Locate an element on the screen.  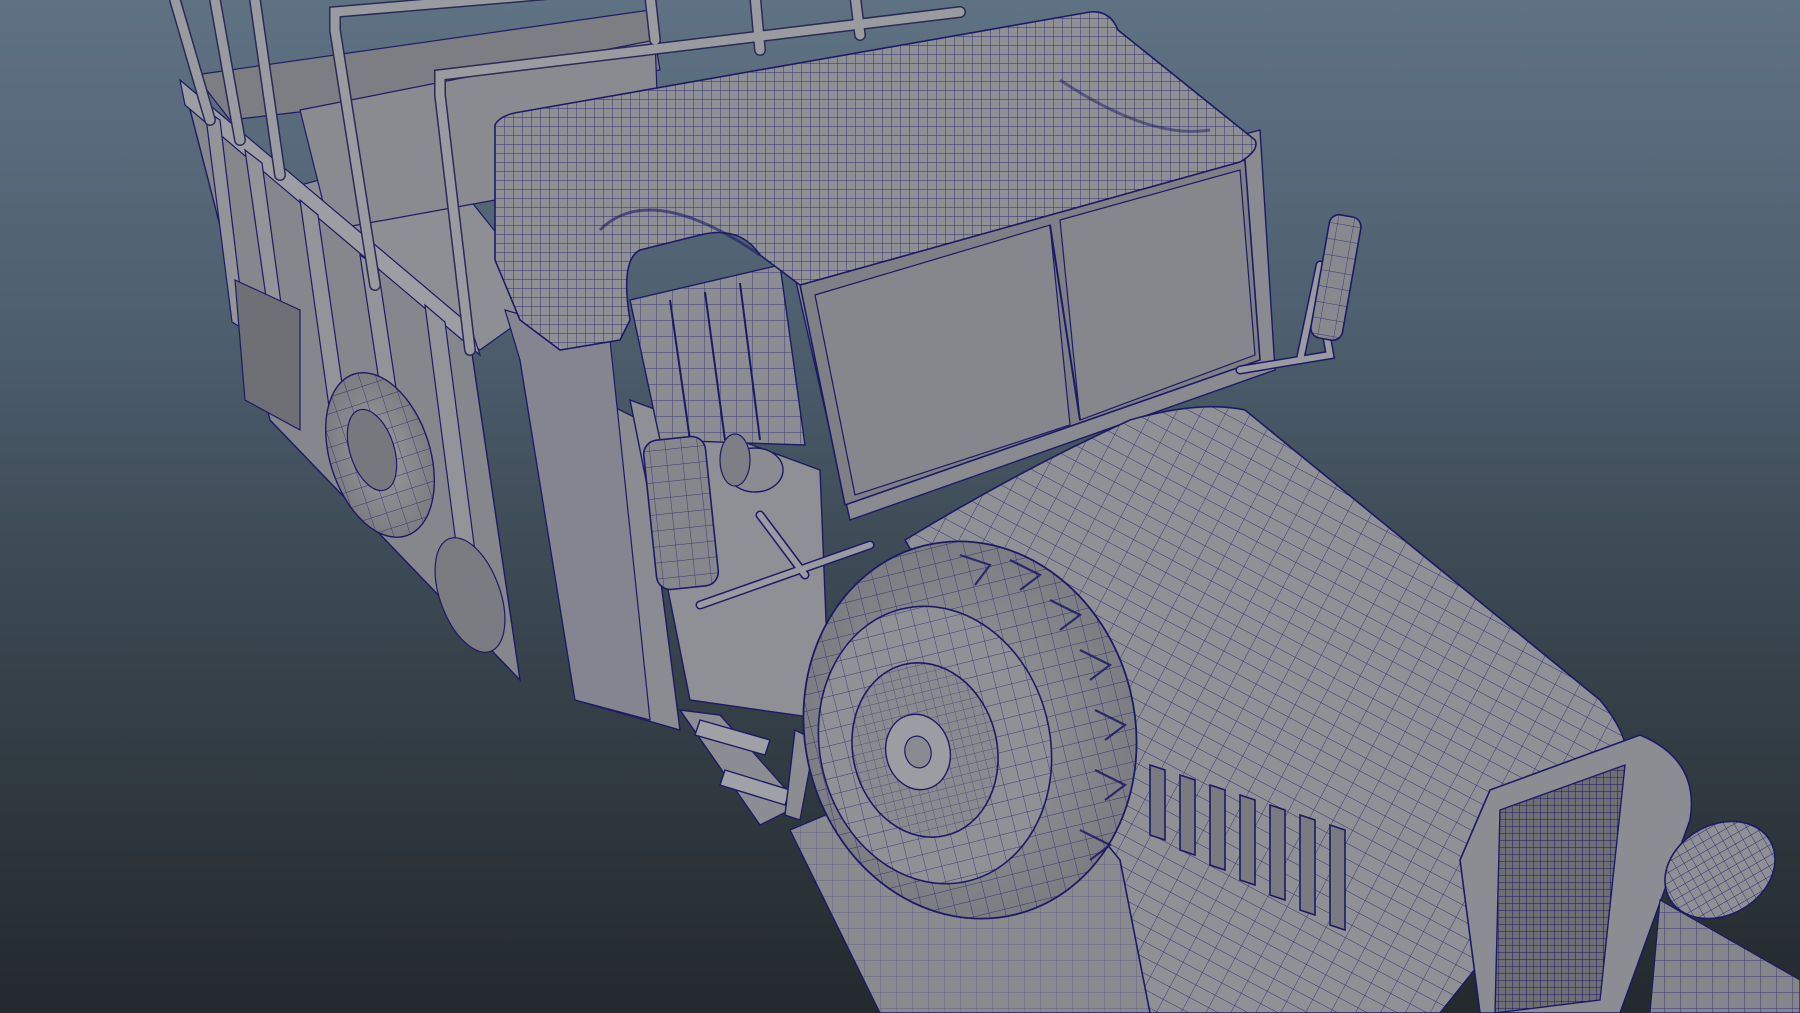
step-ladder is located at coordinates (747, 767).